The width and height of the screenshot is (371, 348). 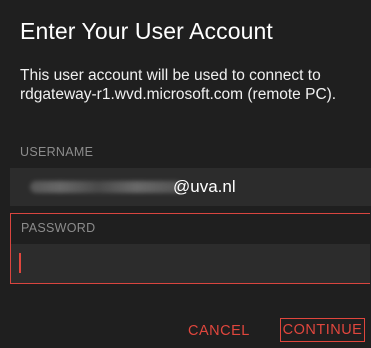 I want to click on text-cursor, so click(x=20, y=263).